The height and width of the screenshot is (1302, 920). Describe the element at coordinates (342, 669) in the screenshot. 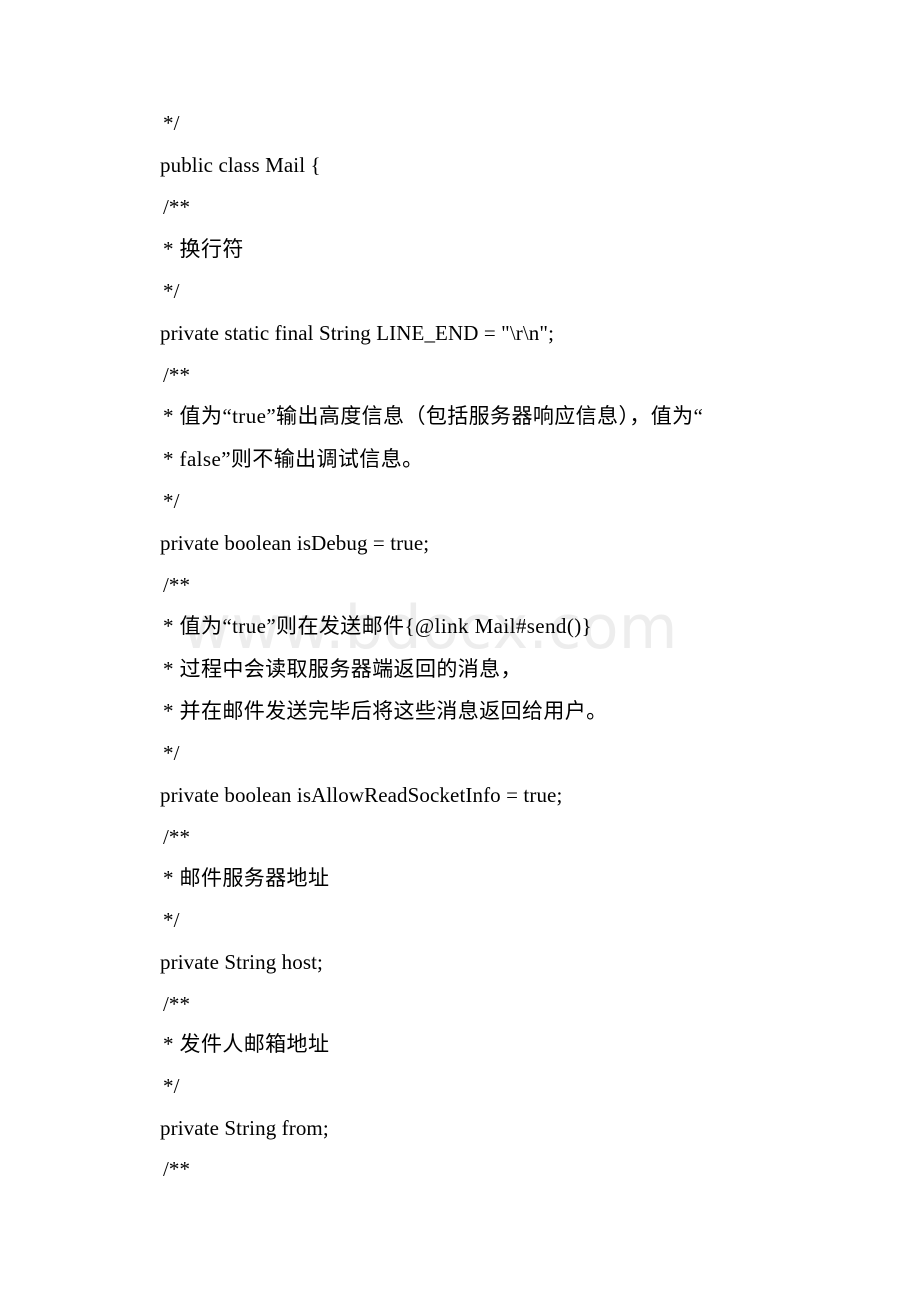

I see `code-line: * 过程中会读取服务器端返回的消息，` at that location.